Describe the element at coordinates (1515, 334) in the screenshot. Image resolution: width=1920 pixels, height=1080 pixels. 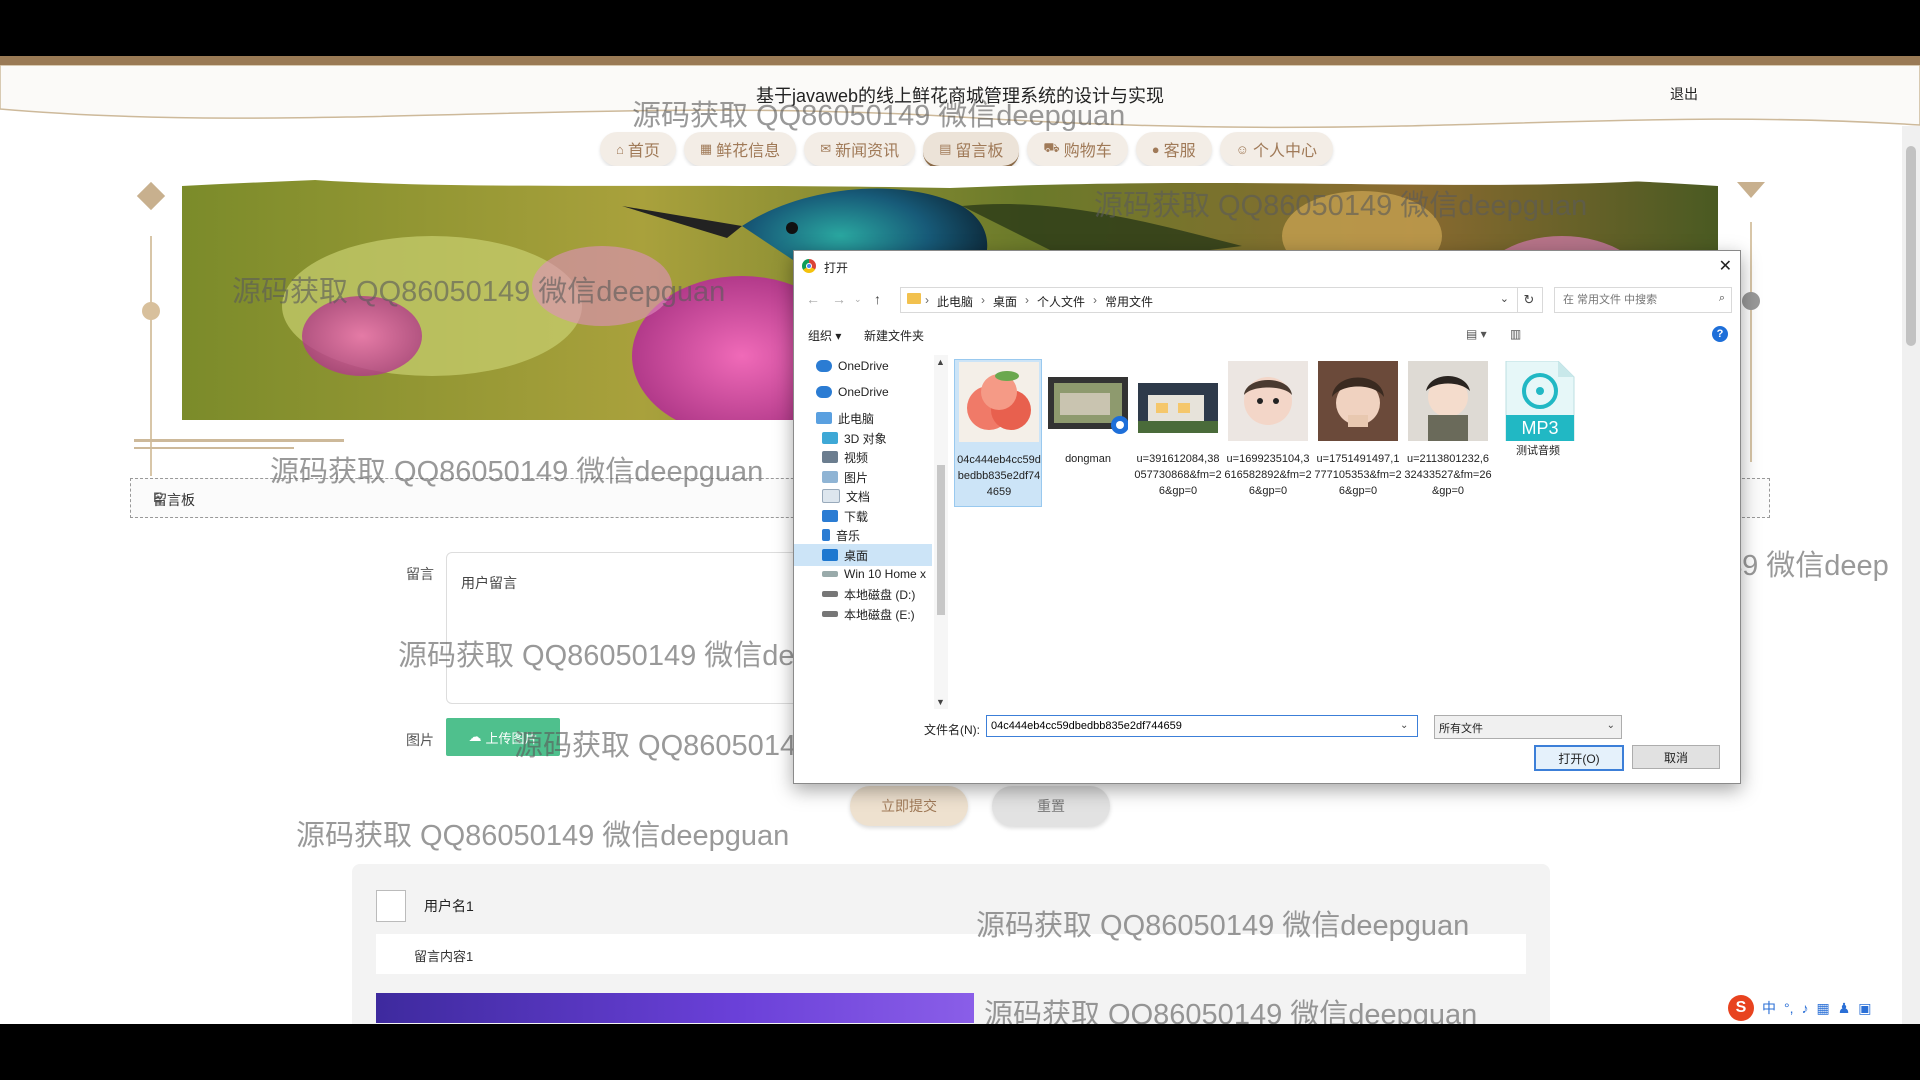
I see `preview-pane-icon: ▥` at that location.